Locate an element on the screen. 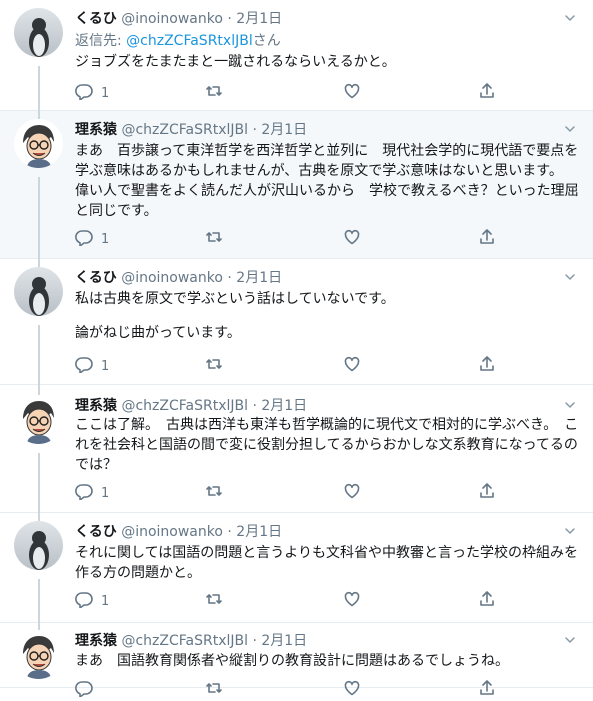 This screenshot has height=701, width=593. reply-to-link: @chzZCFaSRtxlJBl is located at coordinates (189, 41).